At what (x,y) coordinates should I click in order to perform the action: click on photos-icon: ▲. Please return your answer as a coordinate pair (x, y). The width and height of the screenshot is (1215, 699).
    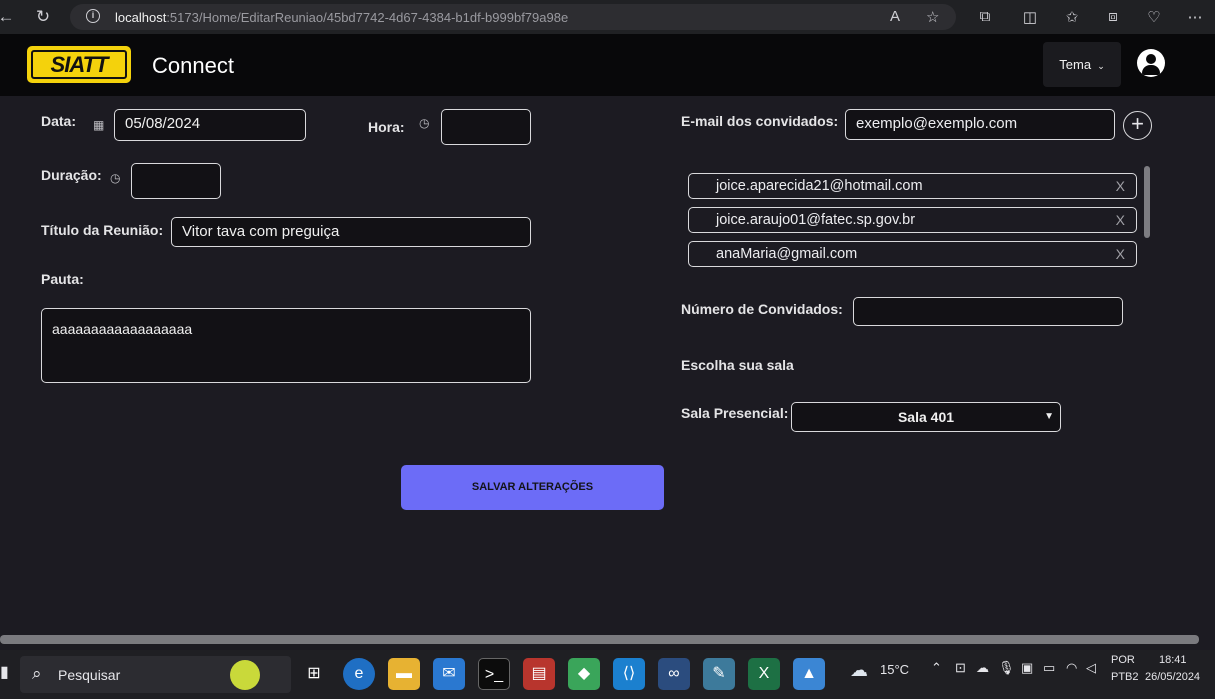
    Looking at the image, I should click on (809, 674).